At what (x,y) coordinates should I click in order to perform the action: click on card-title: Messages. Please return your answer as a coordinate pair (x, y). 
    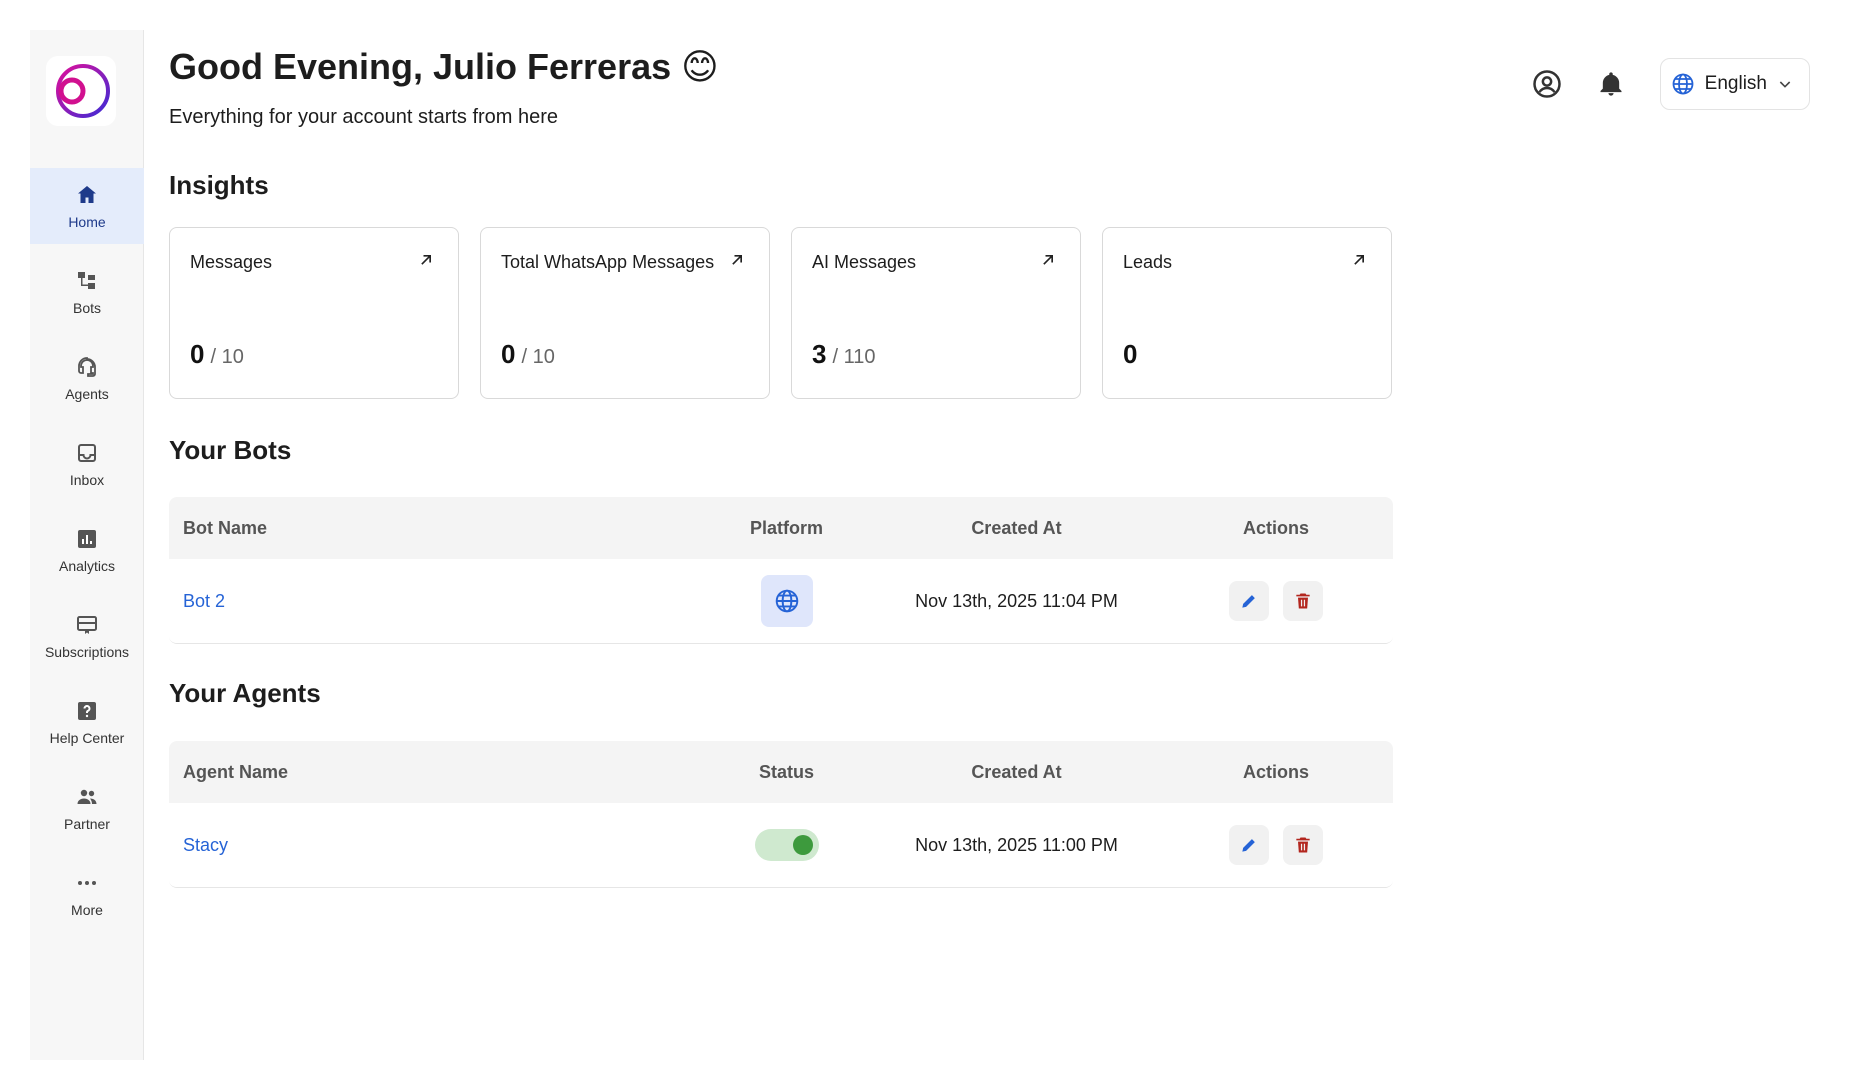
    Looking at the image, I should click on (231, 262).